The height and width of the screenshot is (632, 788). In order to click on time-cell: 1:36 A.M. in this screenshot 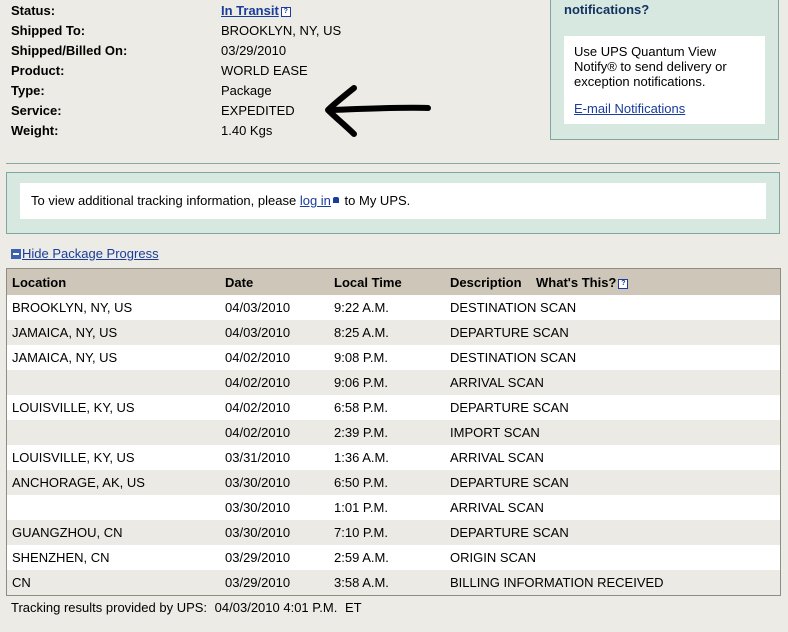, I will do `click(361, 457)`.